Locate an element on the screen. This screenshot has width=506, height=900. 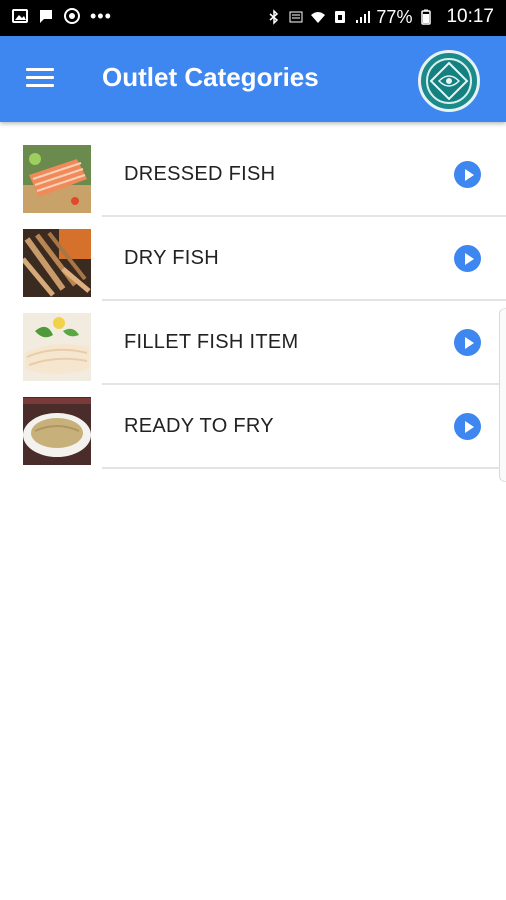
image-icon is located at coordinates (20, 16).